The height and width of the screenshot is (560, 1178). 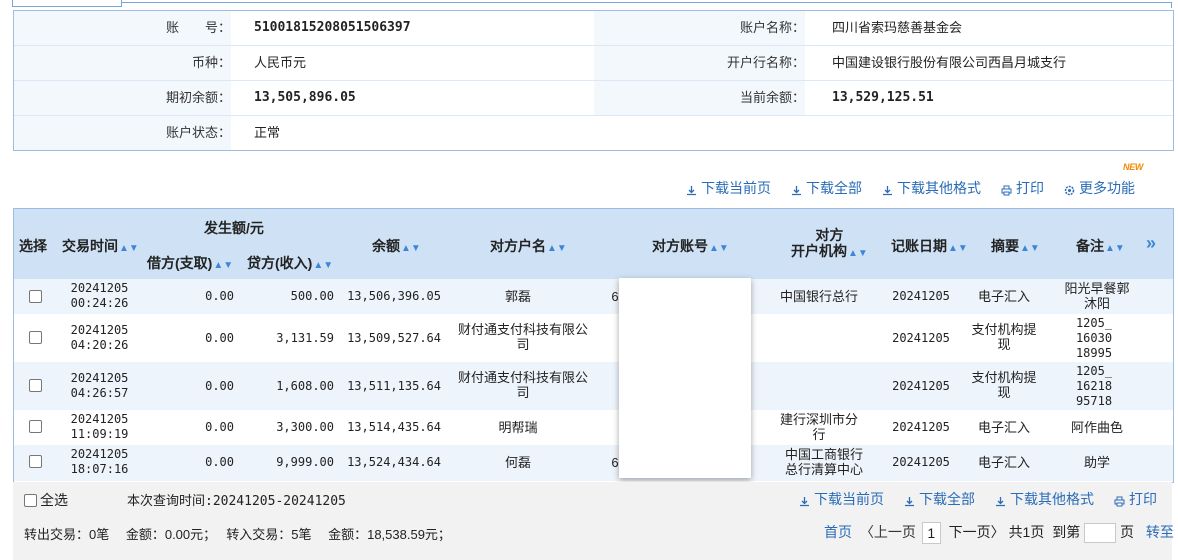 I want to click on gear-icon, so click(x=1069, y=189).